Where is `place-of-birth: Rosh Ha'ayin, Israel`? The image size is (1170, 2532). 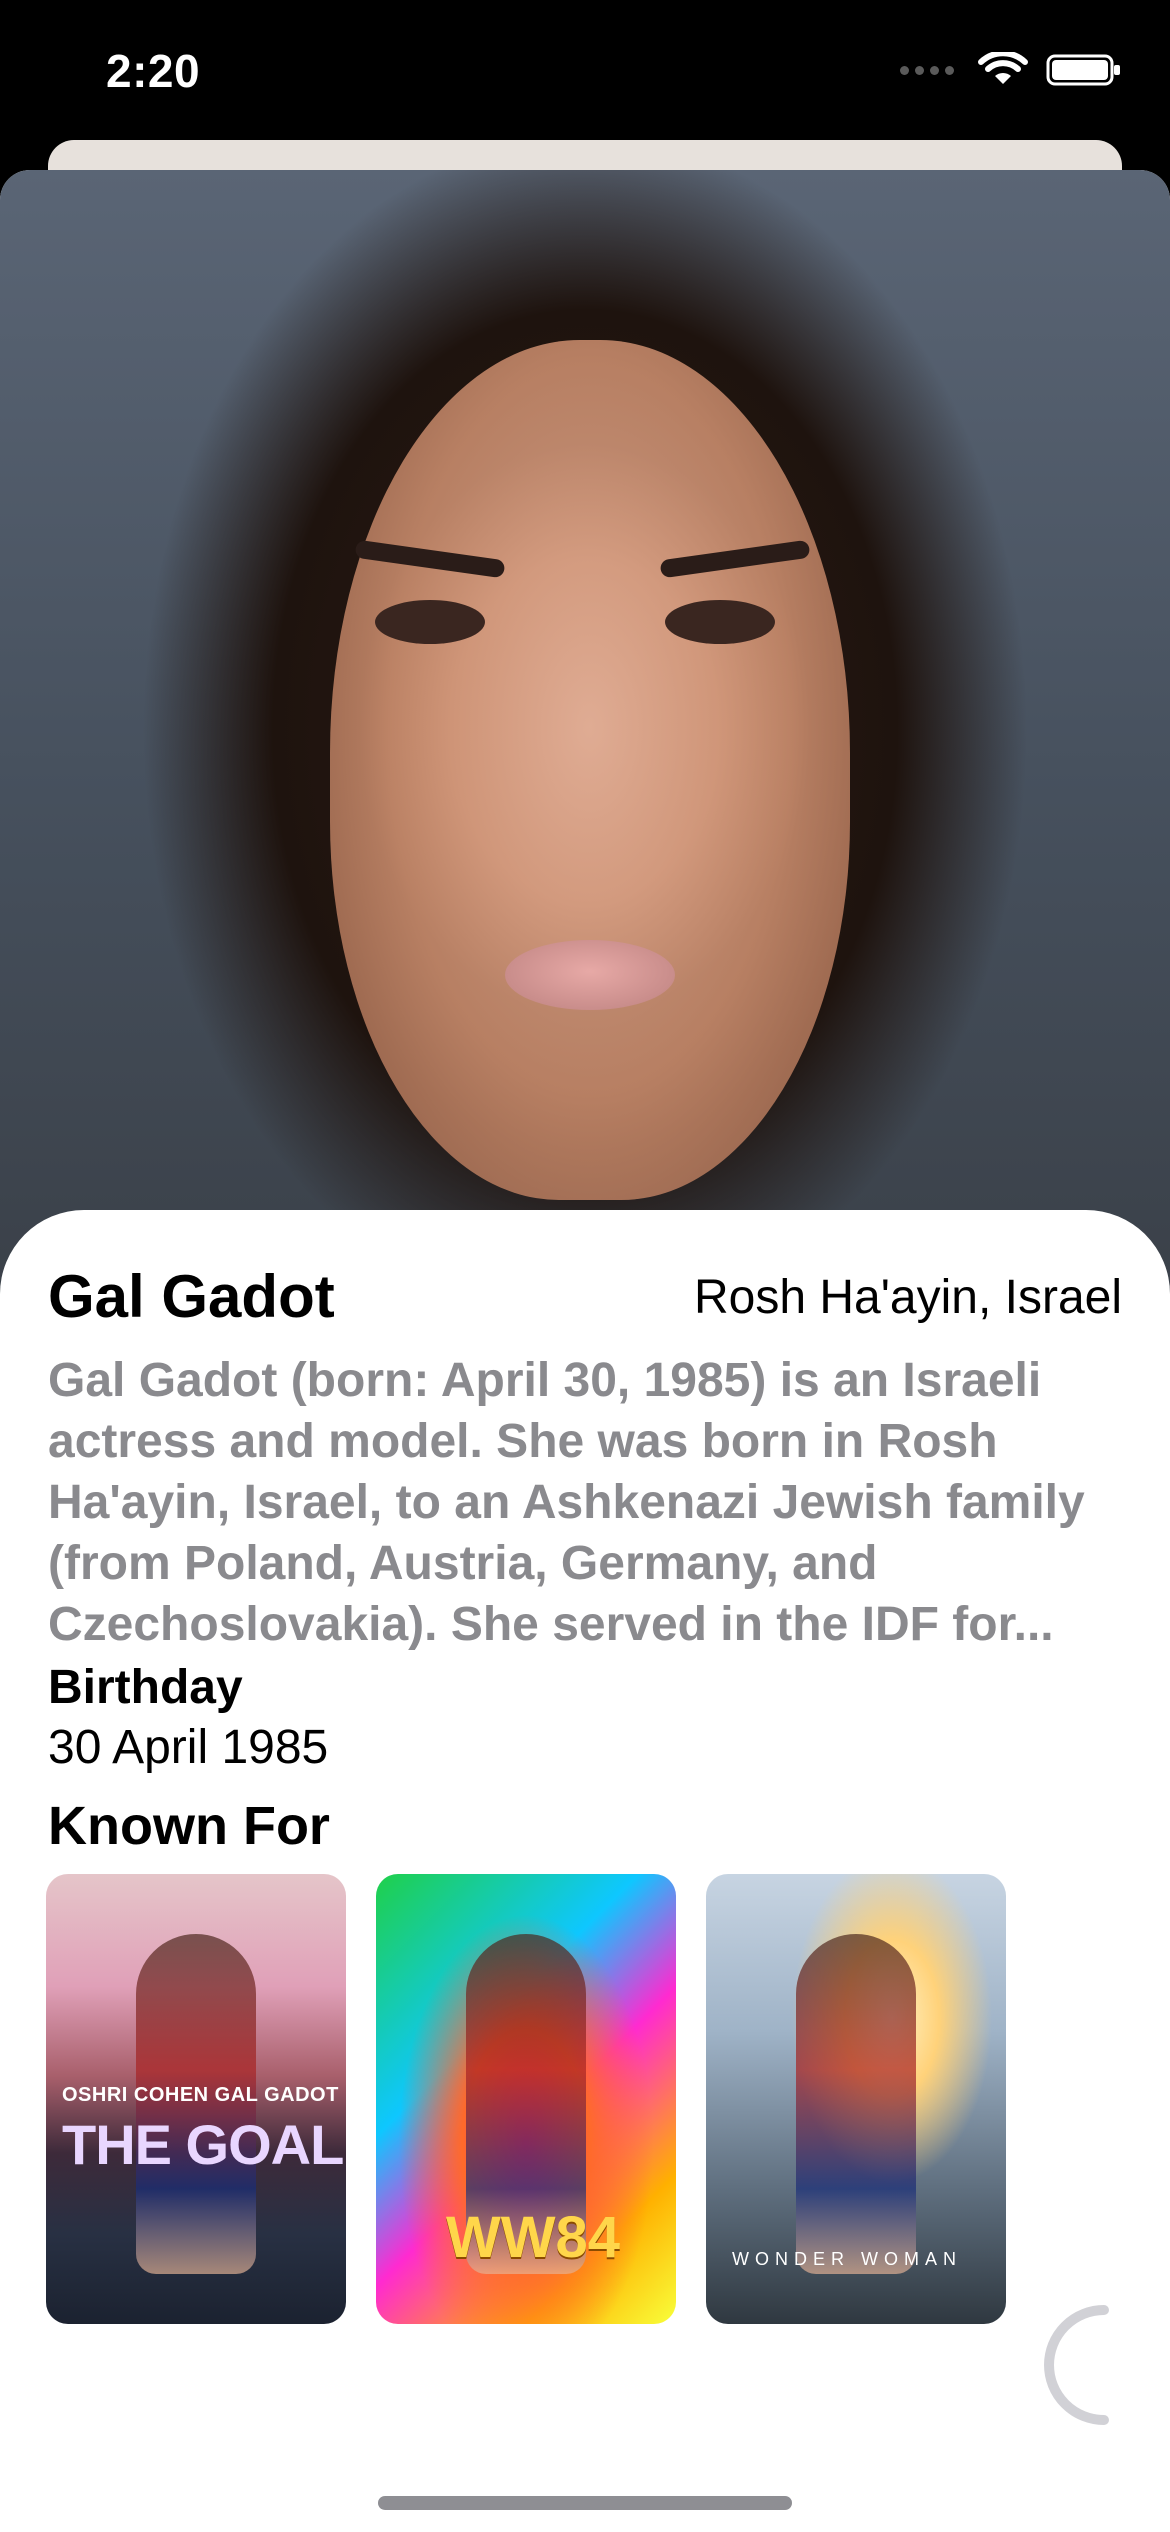 place-of-birth: Rosh Ha'ayin, Israel is located at coordinates (907, 1297).